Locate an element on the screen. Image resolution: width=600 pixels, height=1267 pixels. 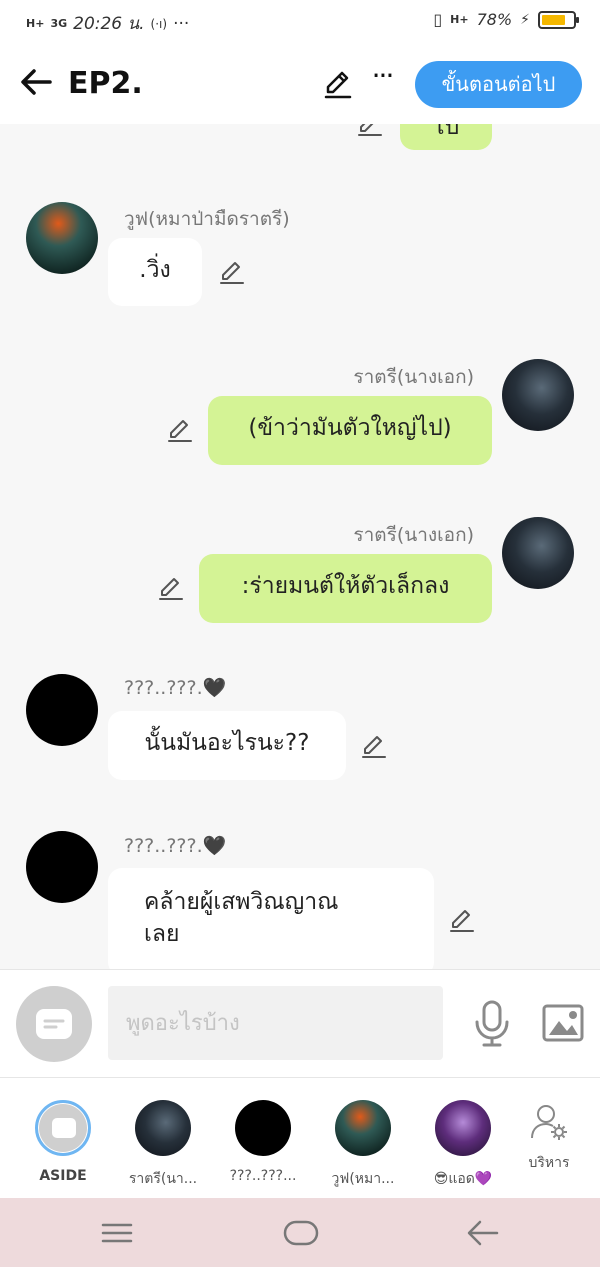
menu-icon is located at coordinates (117, 1233).